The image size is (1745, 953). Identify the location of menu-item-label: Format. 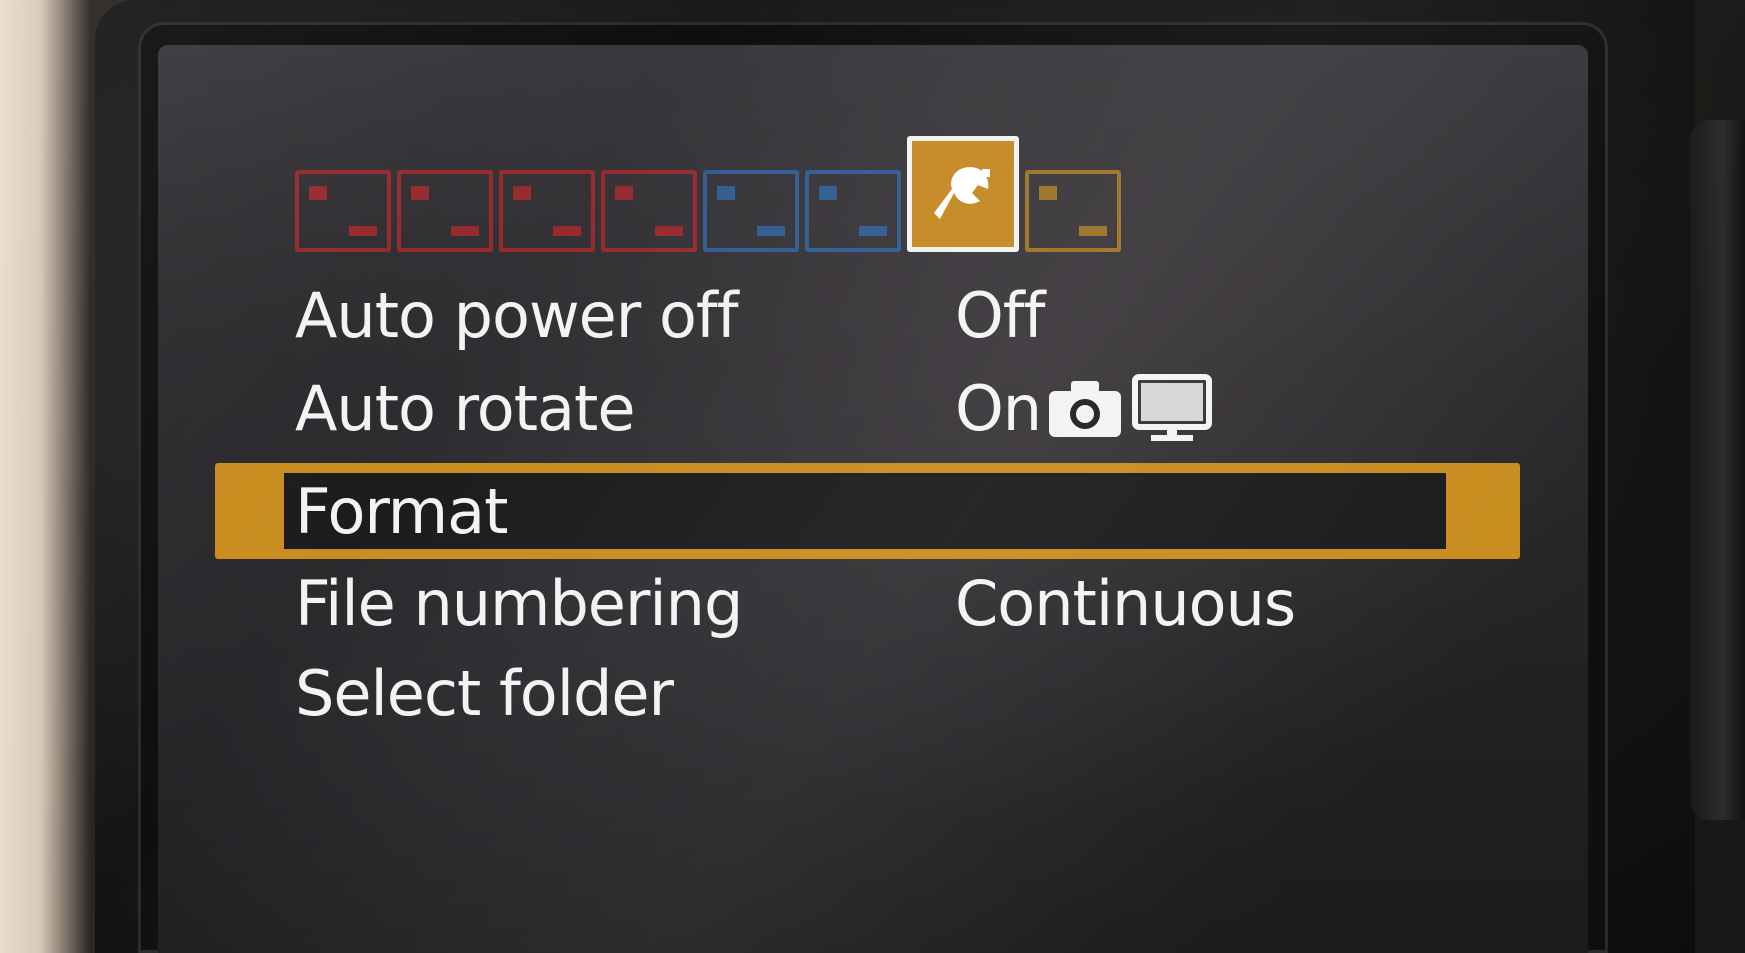
(401, 511).